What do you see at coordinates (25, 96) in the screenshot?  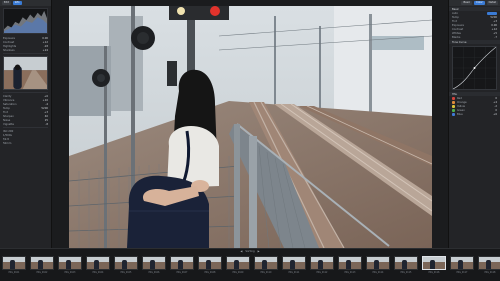 I see `adjust-row: Clarity +6` at bounding box center [25, 96].